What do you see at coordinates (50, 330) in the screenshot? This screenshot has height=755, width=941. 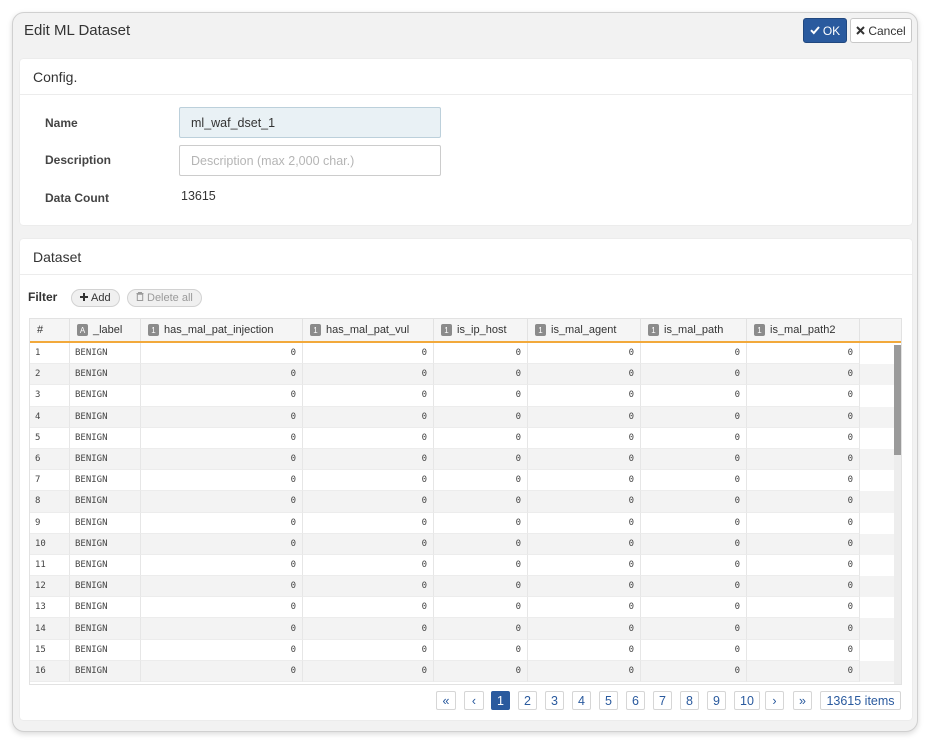 I see `column-header: #` at bounding box center [50, 330].